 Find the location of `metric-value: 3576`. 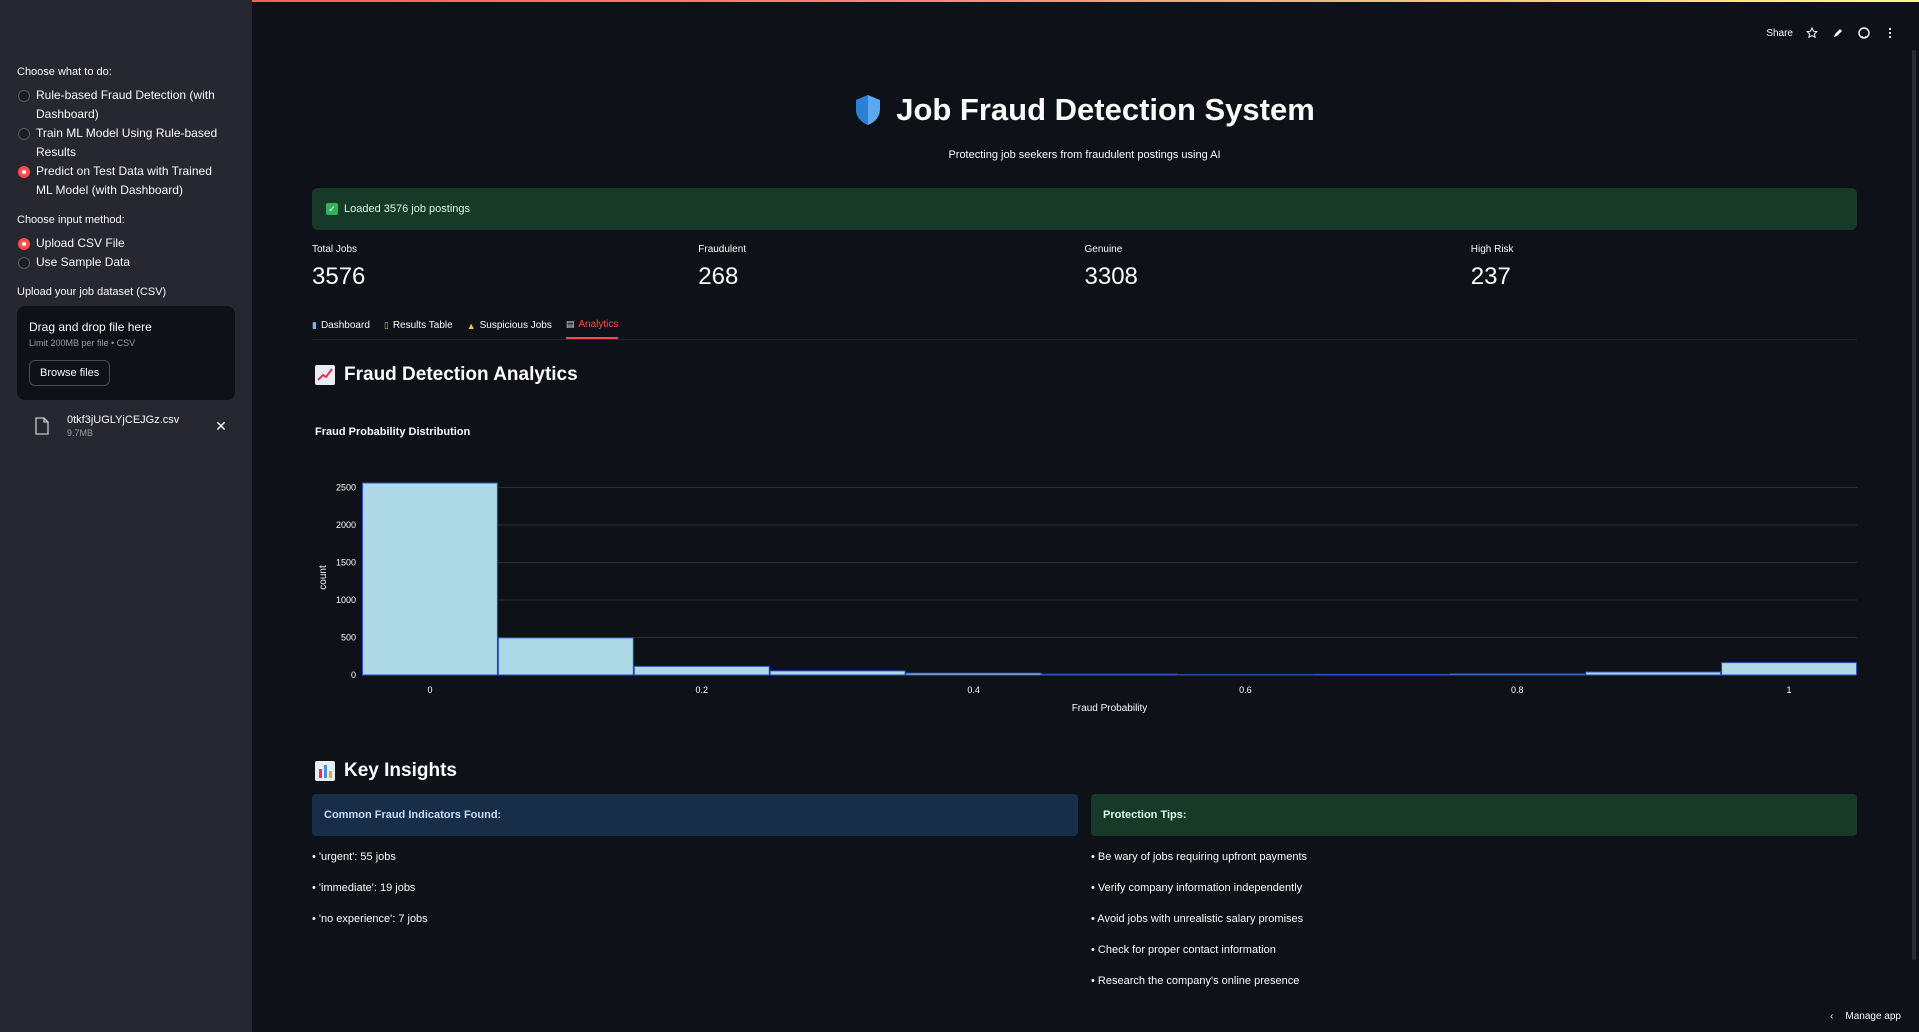

metric-value: 3576 is located at coordinates (339, 276).